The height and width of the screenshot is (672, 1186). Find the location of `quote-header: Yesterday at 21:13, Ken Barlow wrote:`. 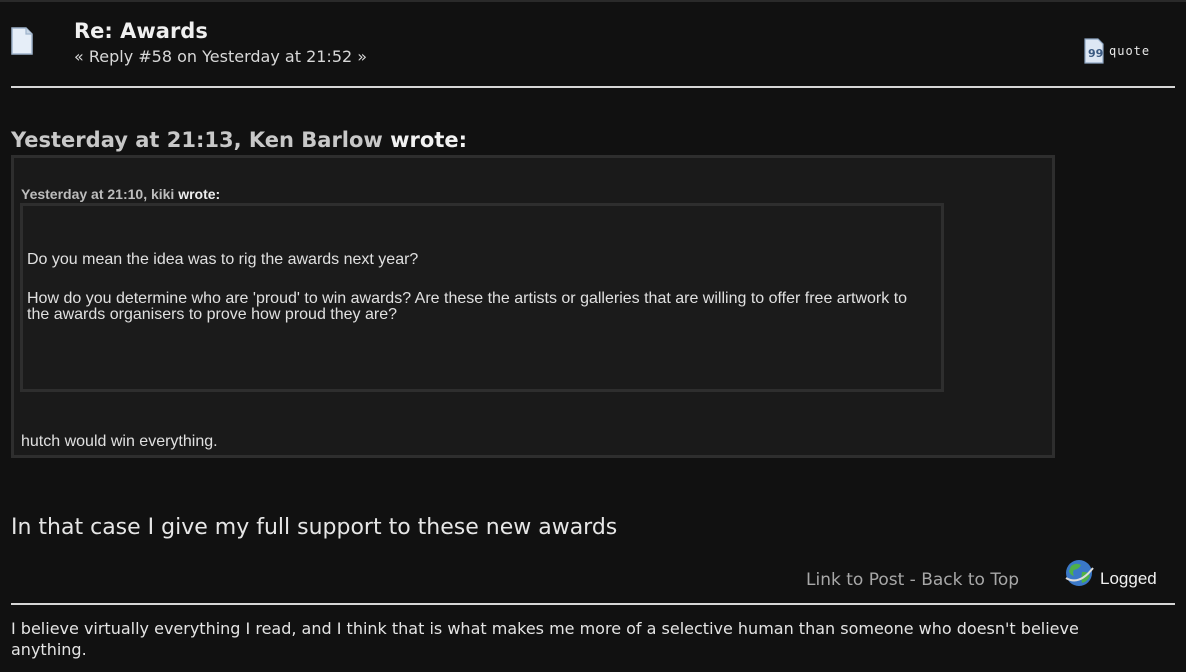

quote-header: Yesterday at 21:13, Ken Barlow wrote: is located at coordinates (239, 140).